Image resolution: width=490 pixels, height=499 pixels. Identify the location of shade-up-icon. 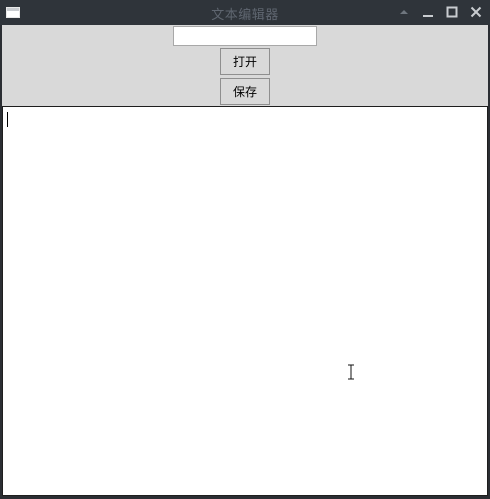
(404, 12).